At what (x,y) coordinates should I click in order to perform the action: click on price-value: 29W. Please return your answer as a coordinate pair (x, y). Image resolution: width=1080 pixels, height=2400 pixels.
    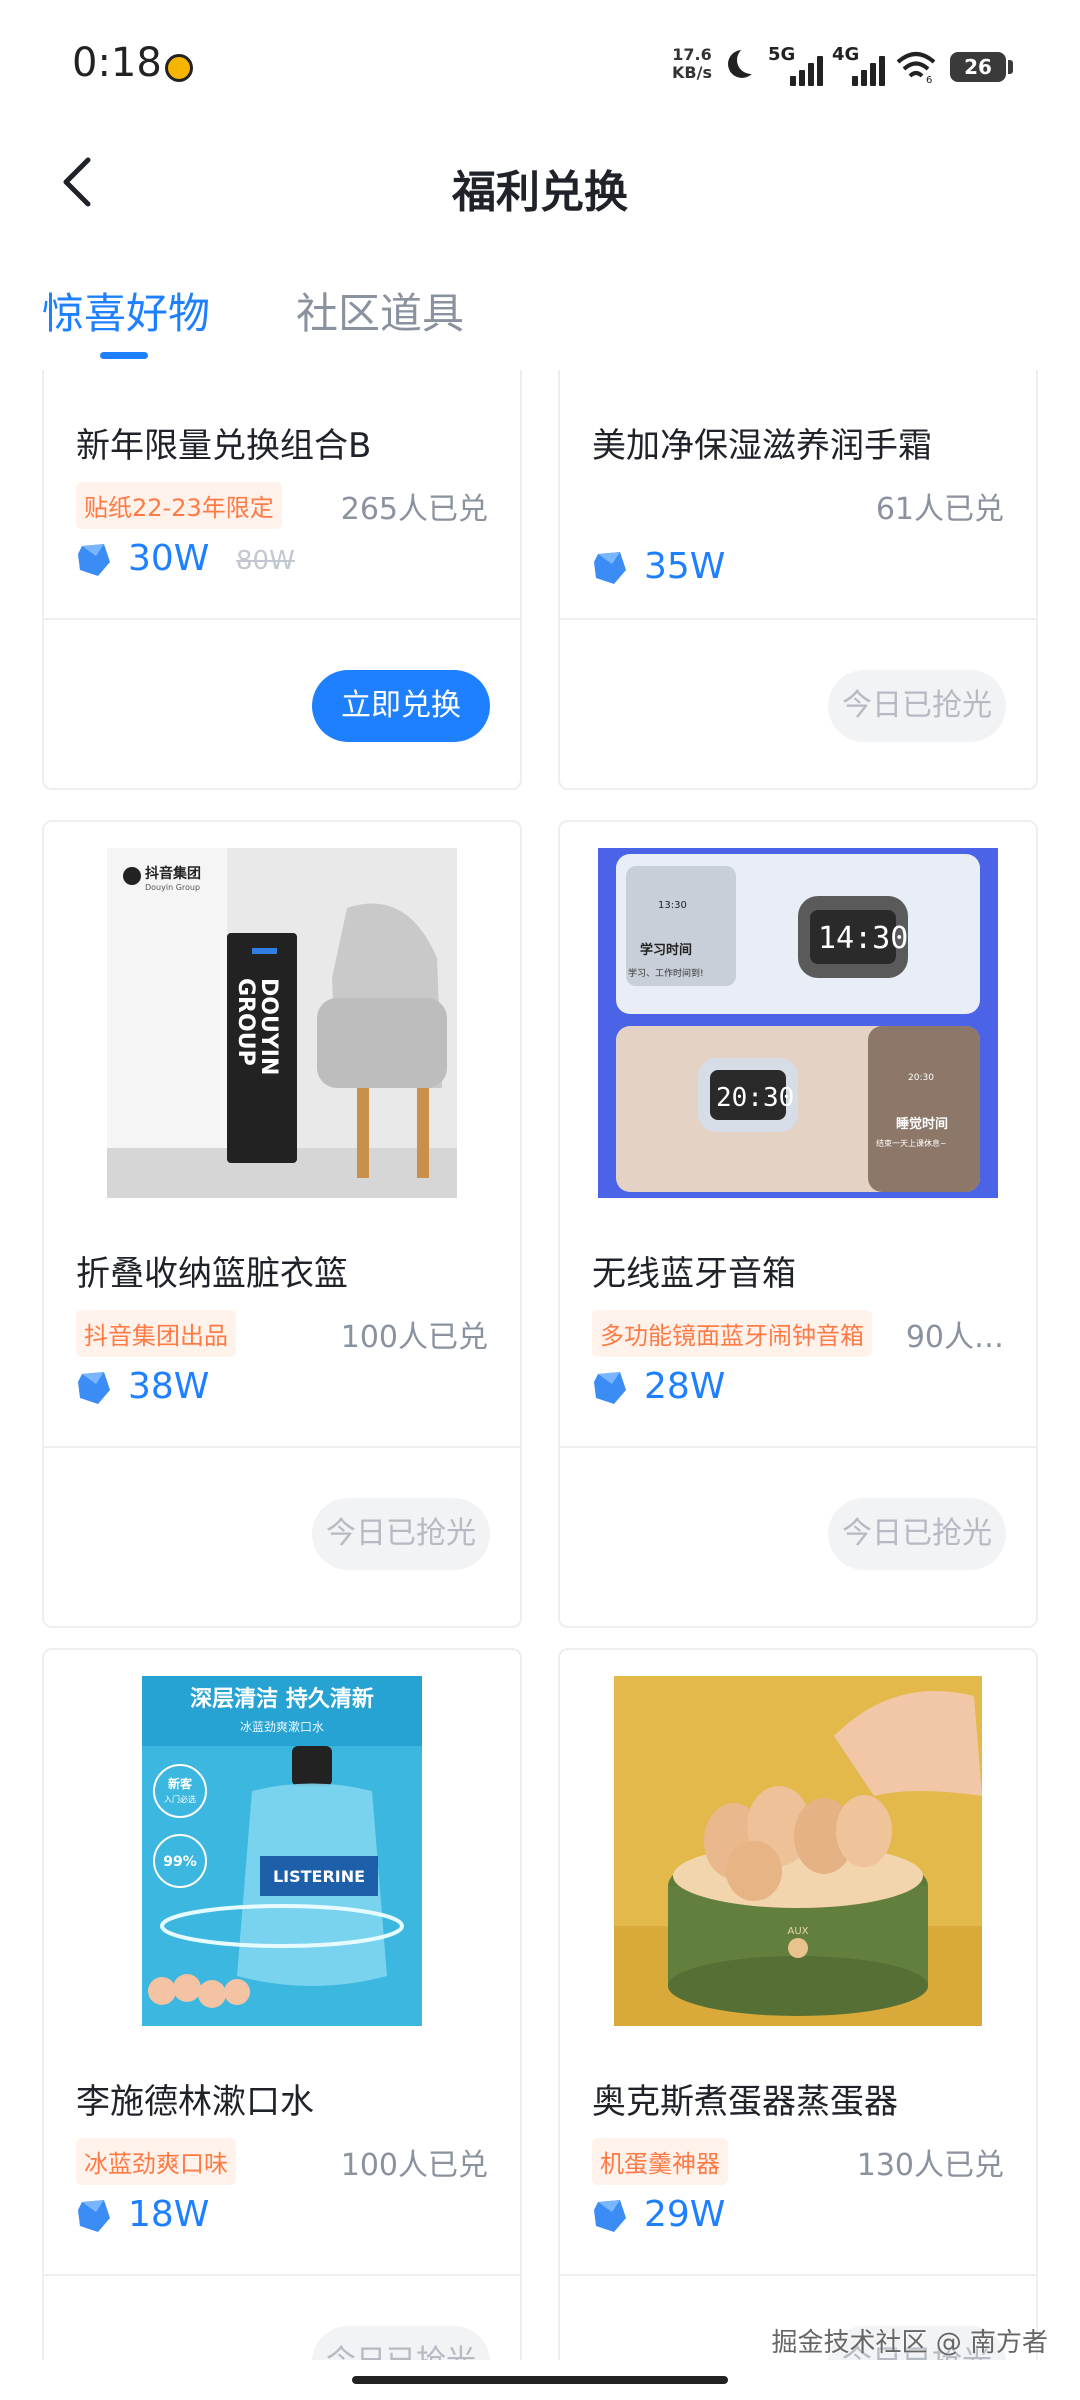
    Looking at the image, I should click on (685, 2214).